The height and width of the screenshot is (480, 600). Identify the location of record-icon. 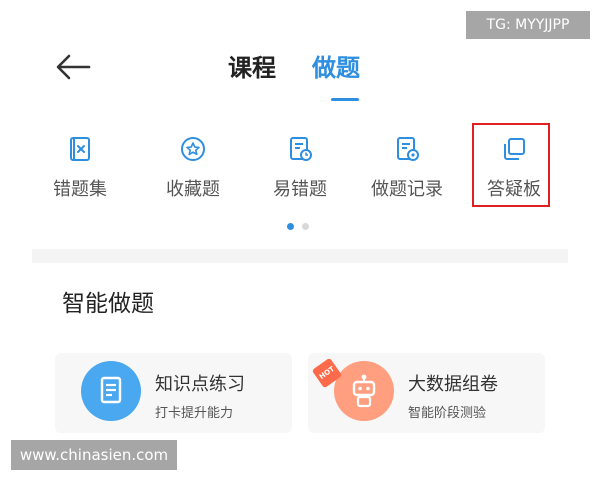
(408, 149).